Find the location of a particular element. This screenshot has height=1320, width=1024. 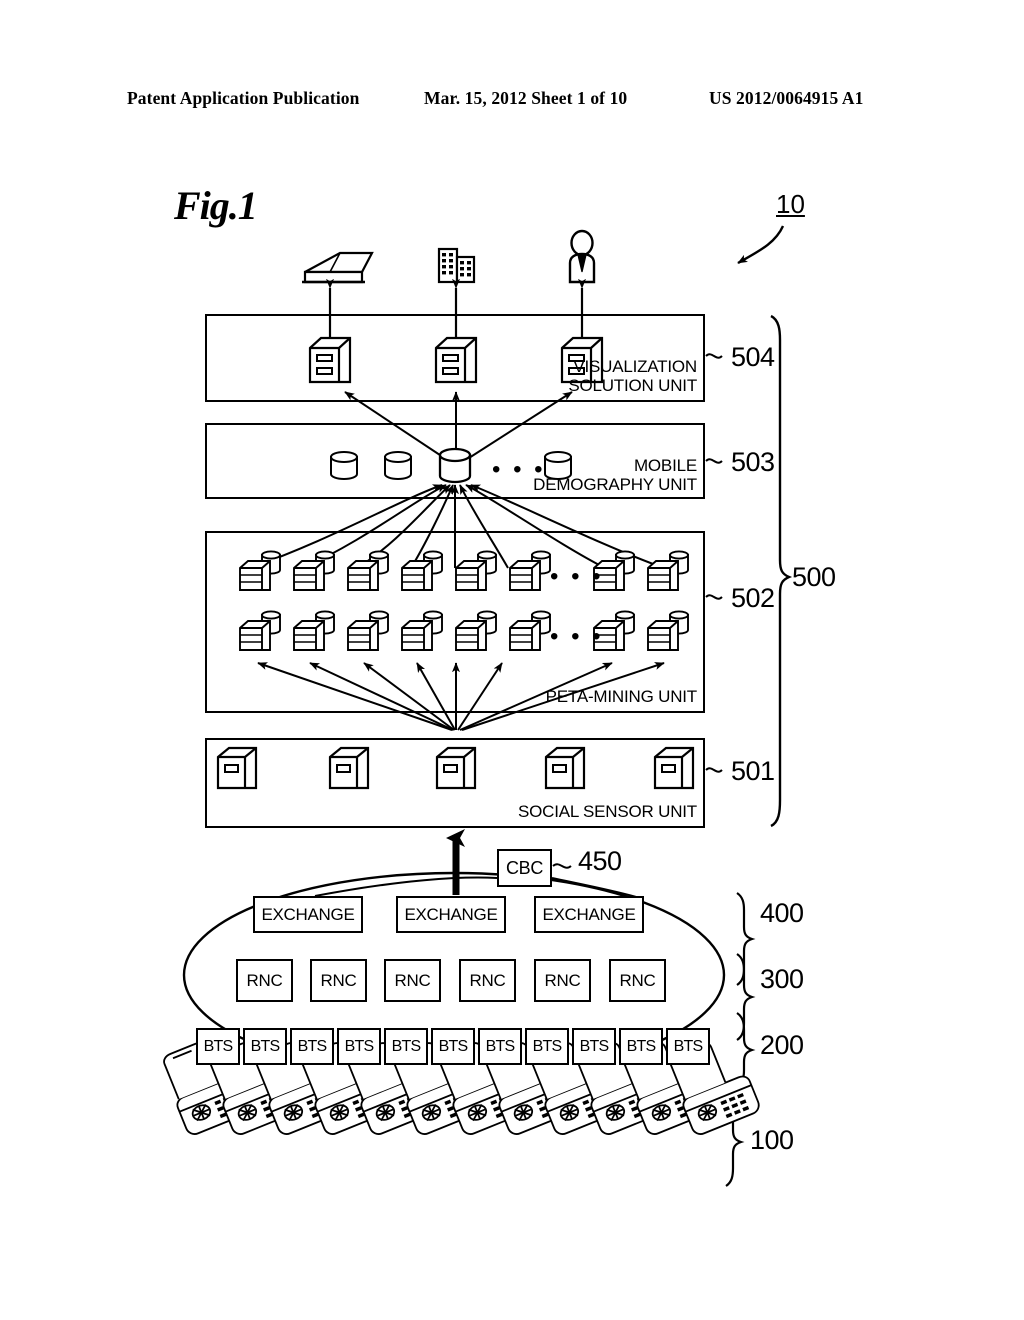

node-bts-9: BTS is located at coordinates (594, 1046).